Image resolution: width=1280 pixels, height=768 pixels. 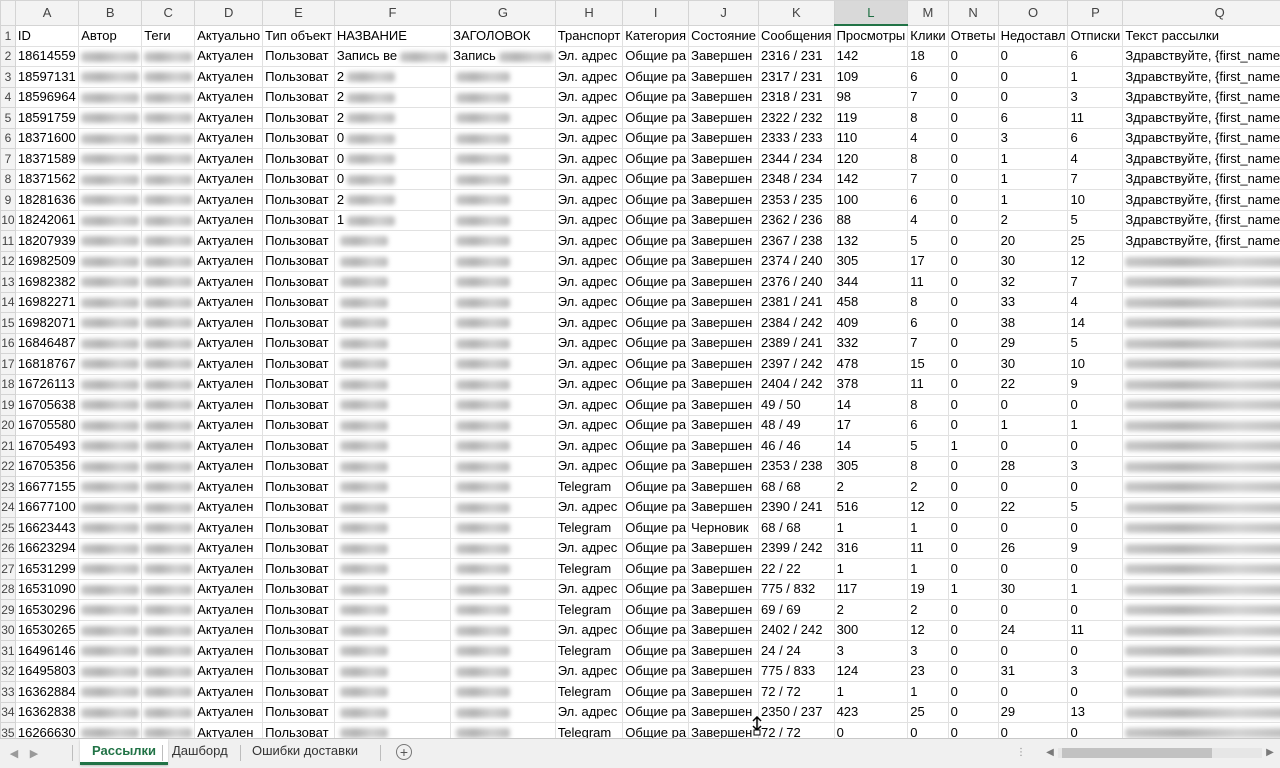 I want to click on cell-a: 18597131, so click(x=47, y=77).